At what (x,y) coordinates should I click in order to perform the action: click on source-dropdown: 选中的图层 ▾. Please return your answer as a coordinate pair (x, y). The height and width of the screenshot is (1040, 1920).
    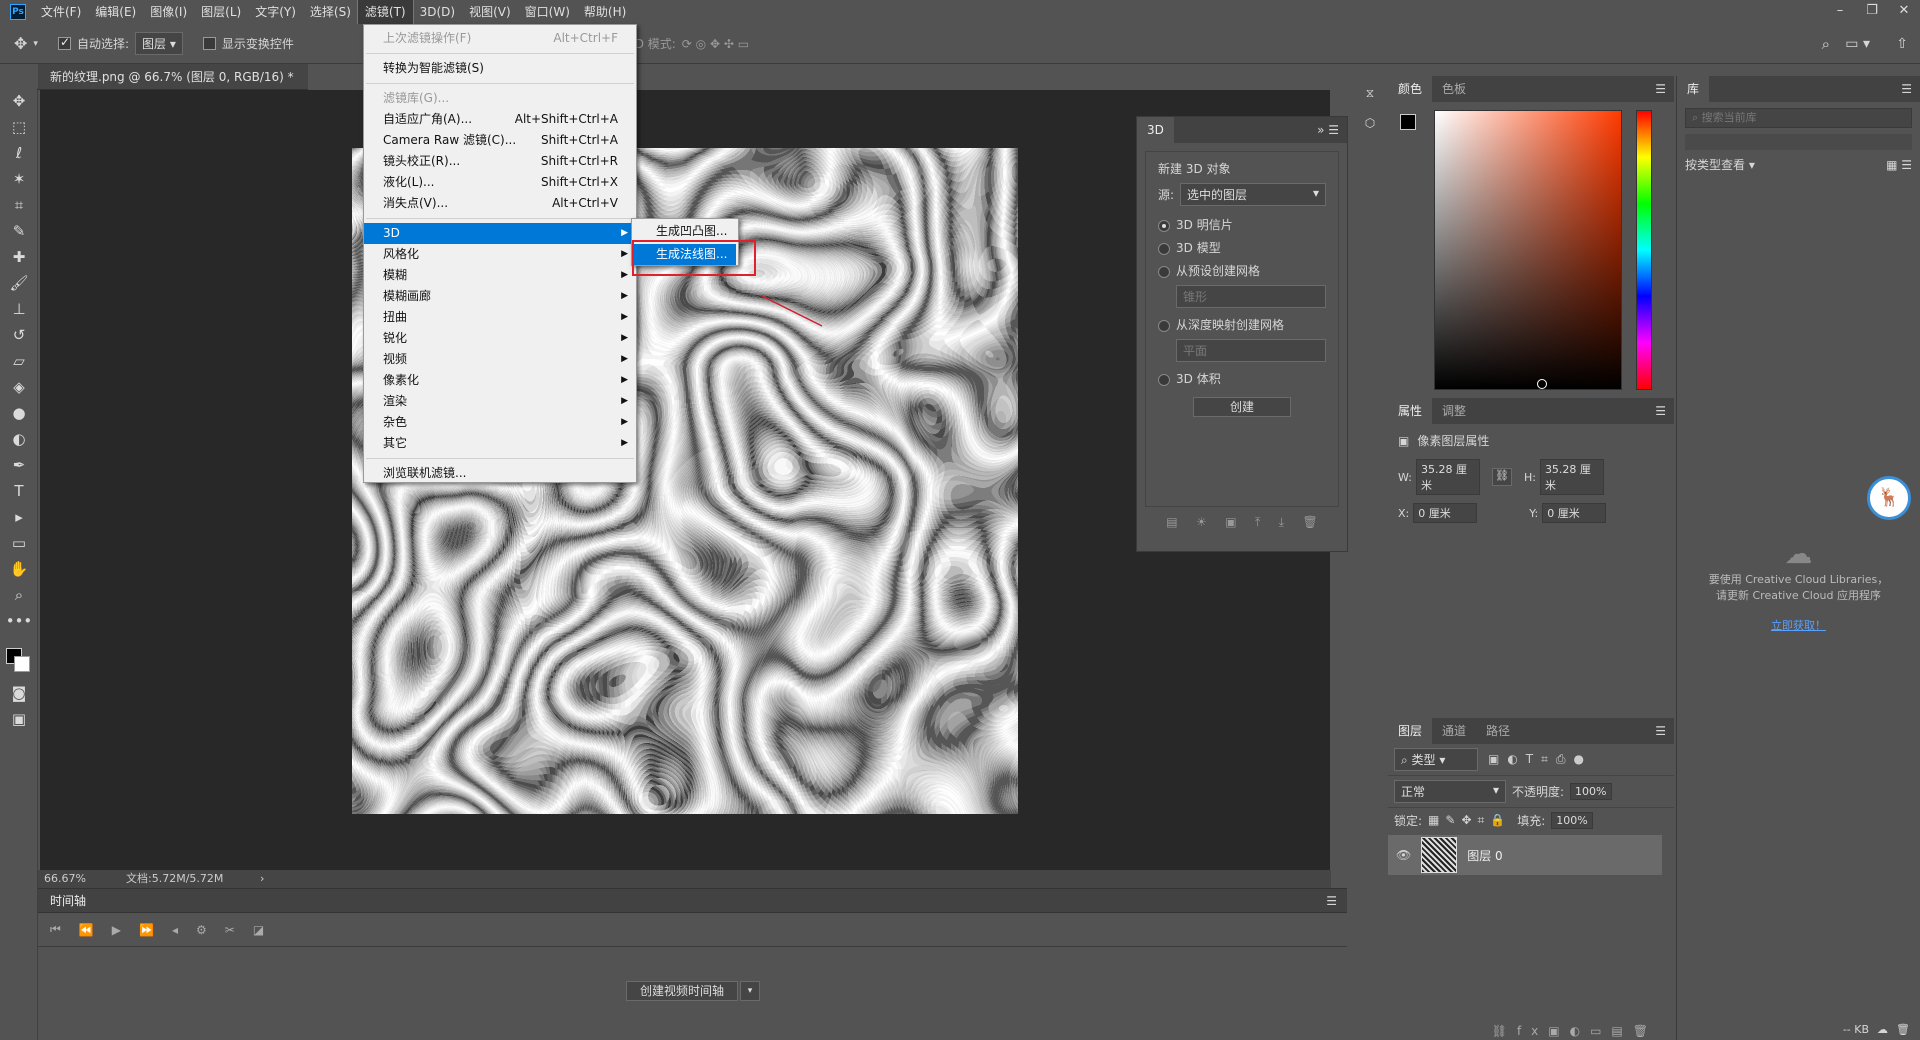
    Looking at the image, I should click on (1253, 194).